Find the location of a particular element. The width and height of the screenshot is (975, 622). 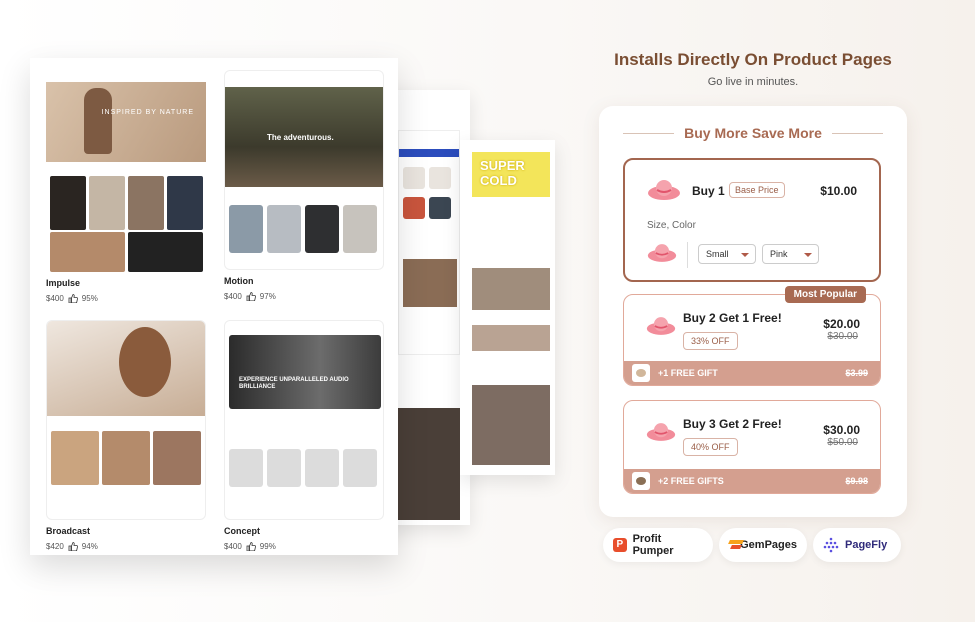

size-select: Small is located at coordinates (727, 254).